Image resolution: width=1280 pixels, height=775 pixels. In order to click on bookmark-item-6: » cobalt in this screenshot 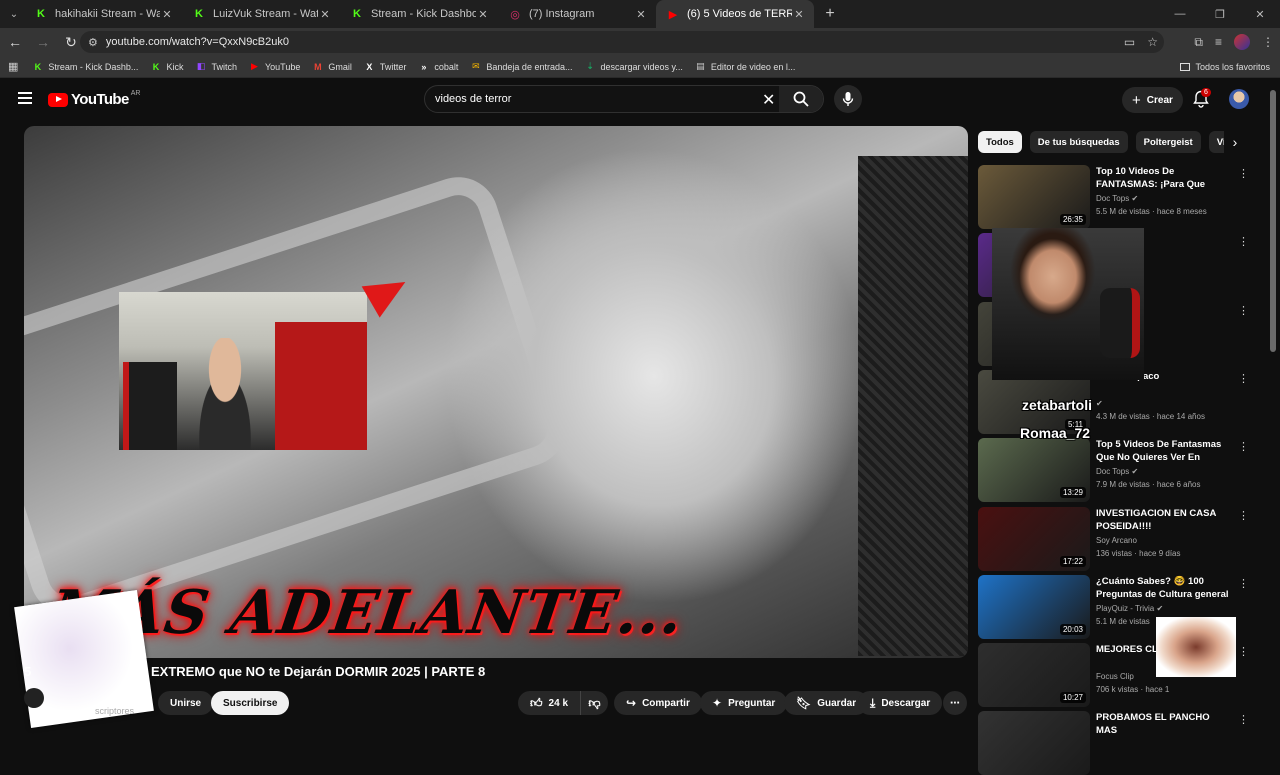, I will do `click(438, 66)`.